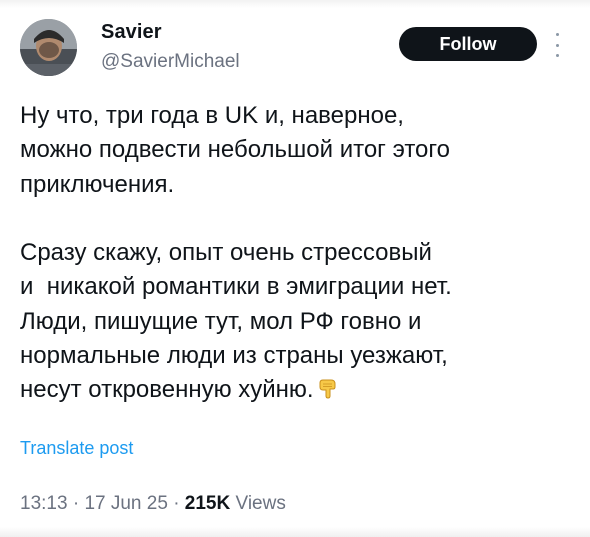  I want to click on post-line: Люди, пишущие тут, мол РФ говно и, so click(221, 321).